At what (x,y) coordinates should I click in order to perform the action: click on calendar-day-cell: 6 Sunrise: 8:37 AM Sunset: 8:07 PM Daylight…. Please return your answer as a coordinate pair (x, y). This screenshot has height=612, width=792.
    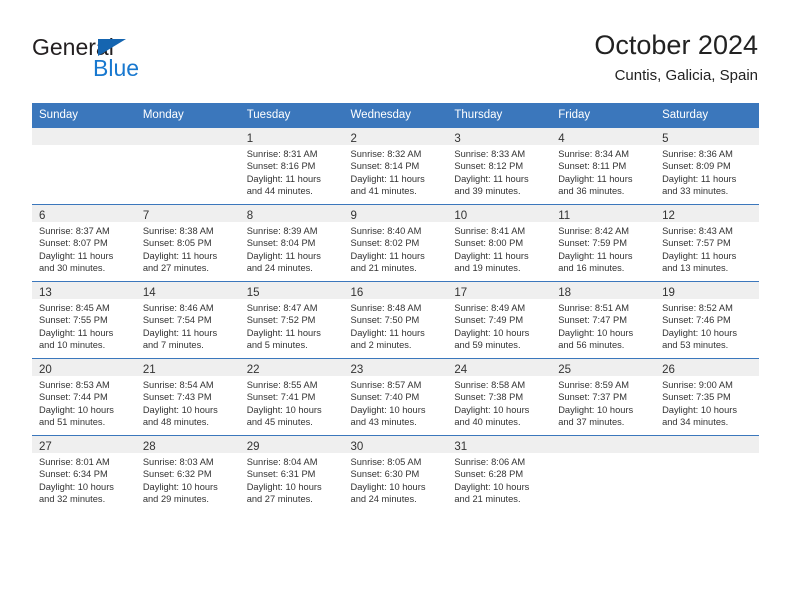
    Looking at the image, I should click on (84, 243).